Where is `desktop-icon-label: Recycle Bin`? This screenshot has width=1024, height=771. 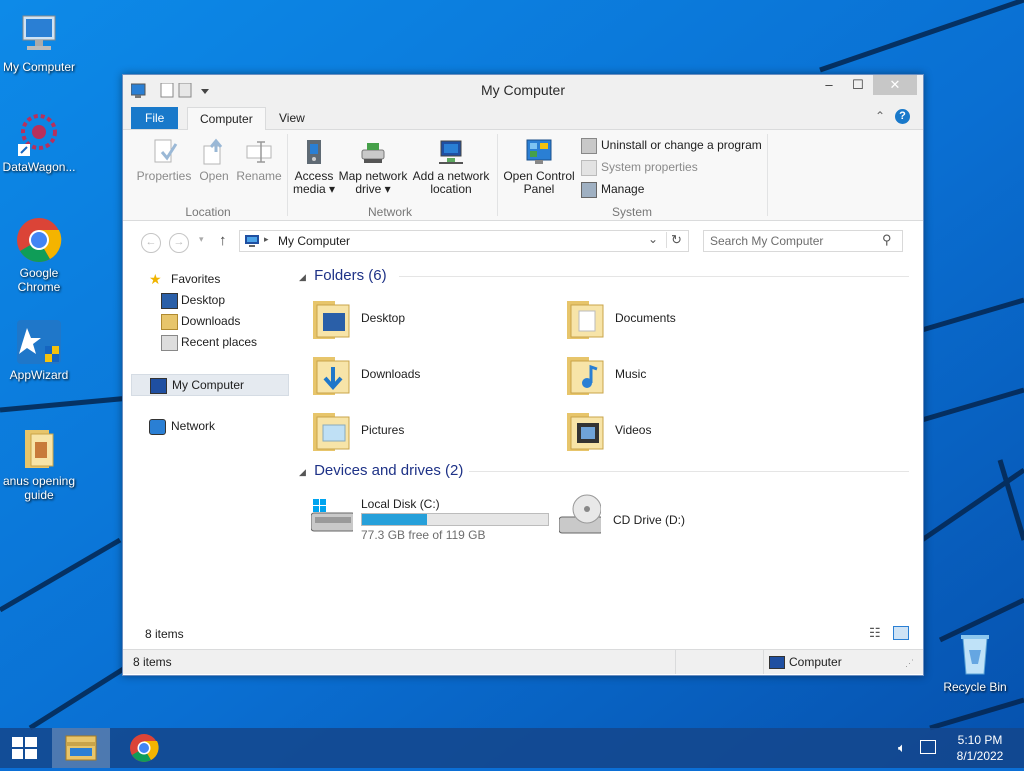
desktop-icon-label: Recycle Bin is located at coordinates (975, 687).